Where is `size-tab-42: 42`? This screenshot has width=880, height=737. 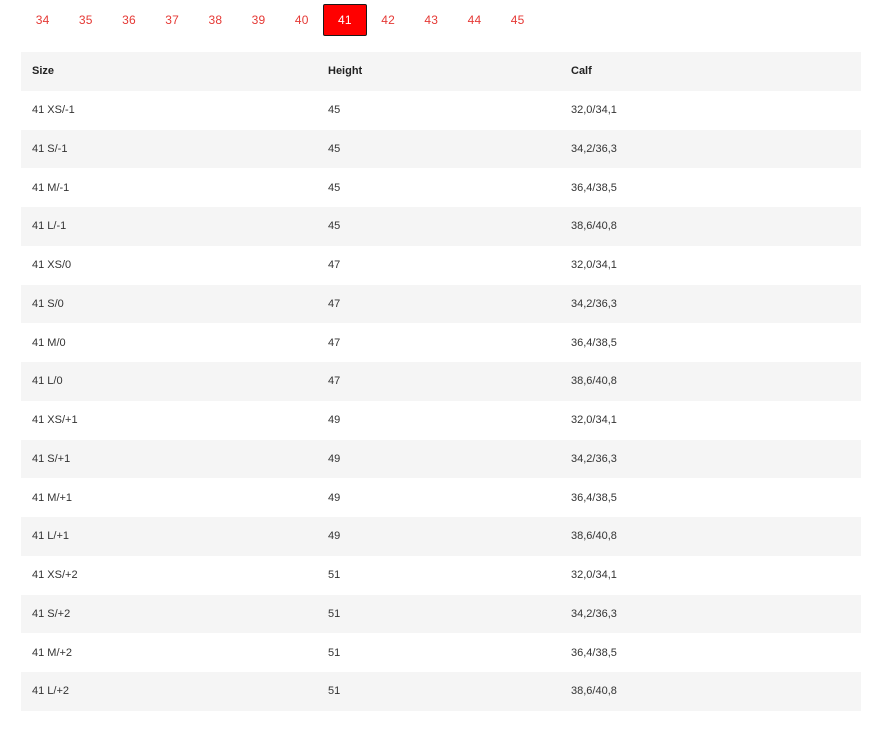
size-tab-42: 42 is located at coordinates (388, 20).